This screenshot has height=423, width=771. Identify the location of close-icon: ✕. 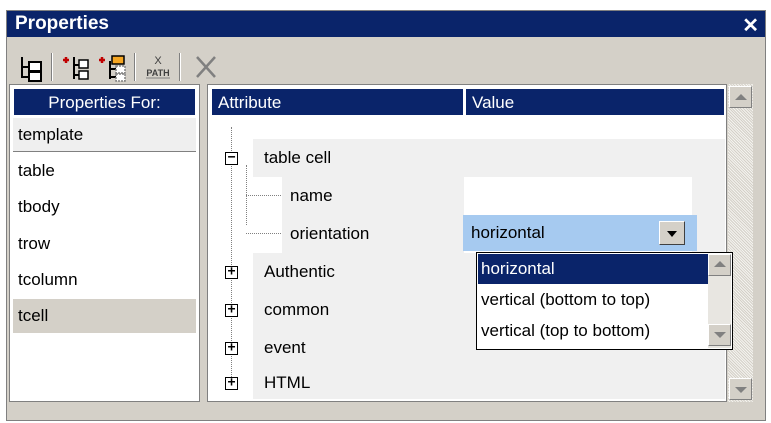
(750, 25).